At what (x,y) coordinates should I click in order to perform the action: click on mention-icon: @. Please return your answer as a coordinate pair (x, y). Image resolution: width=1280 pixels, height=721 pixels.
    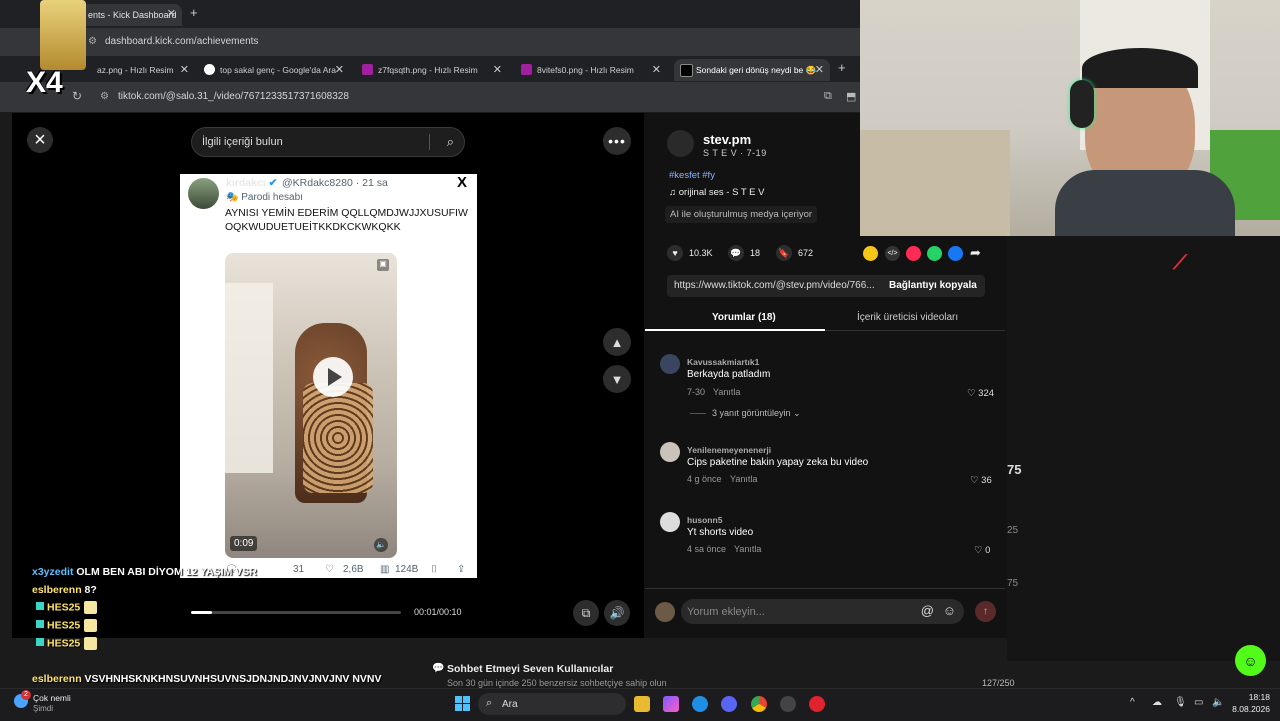
    Looking at the image, I should click on (927, 610).